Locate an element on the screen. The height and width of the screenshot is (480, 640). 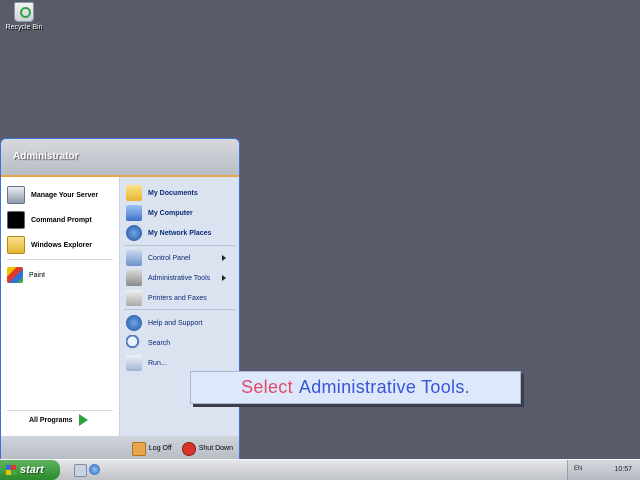
menu-item-paint: Paint is located at coordinates (26, 275).